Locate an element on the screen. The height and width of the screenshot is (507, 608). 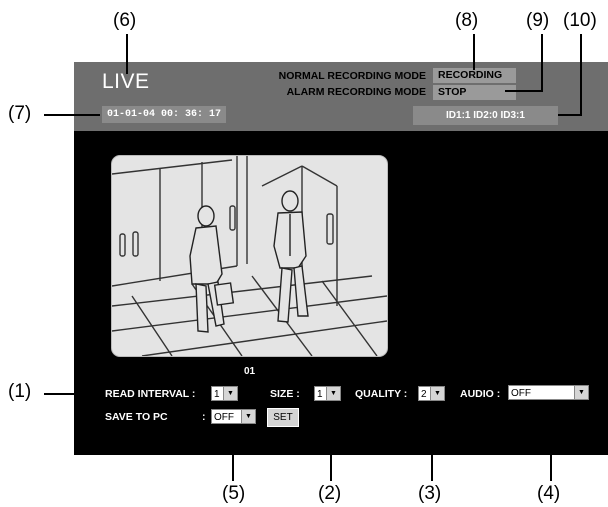
leader-line-9b is located at coordinates (524, 91).